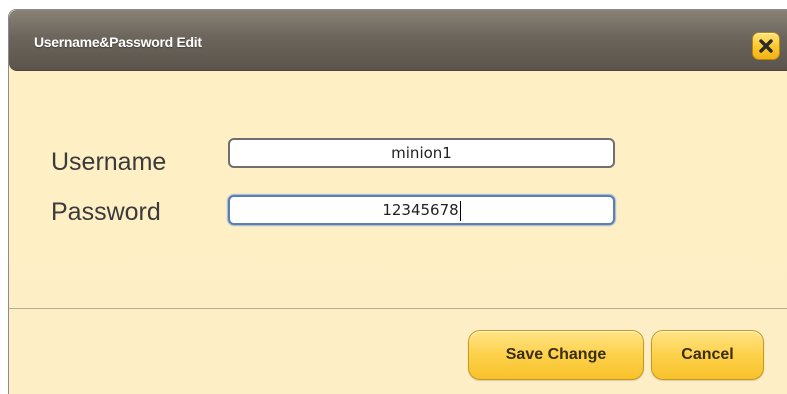  I want to click on close-button, so click(766, 46).